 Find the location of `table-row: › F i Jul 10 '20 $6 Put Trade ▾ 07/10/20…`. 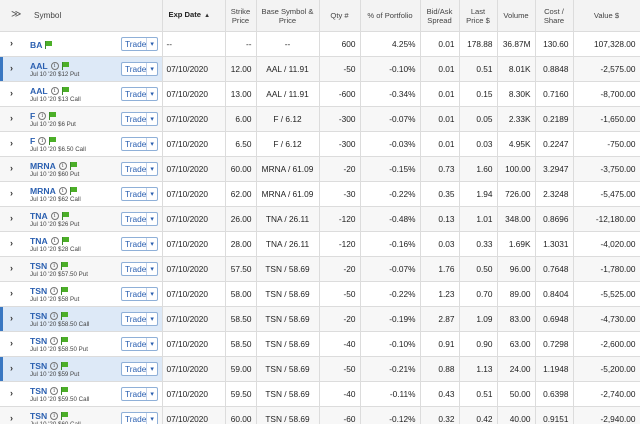

table-row: › F i Jul 10 '20 $6 Put Trade ▾ 07/10/20… is located at coordinates (320, 119).